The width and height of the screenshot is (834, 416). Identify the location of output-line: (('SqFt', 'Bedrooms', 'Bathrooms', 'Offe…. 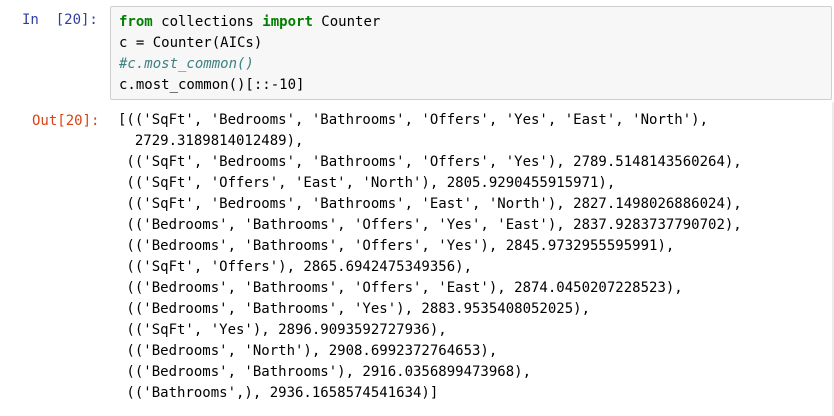
(430, 162).